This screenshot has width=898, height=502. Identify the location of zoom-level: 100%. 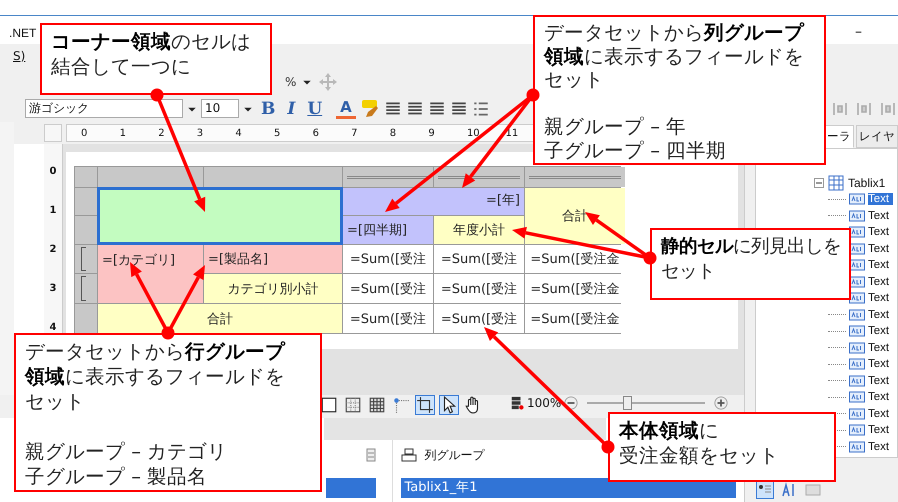
(544, 403).